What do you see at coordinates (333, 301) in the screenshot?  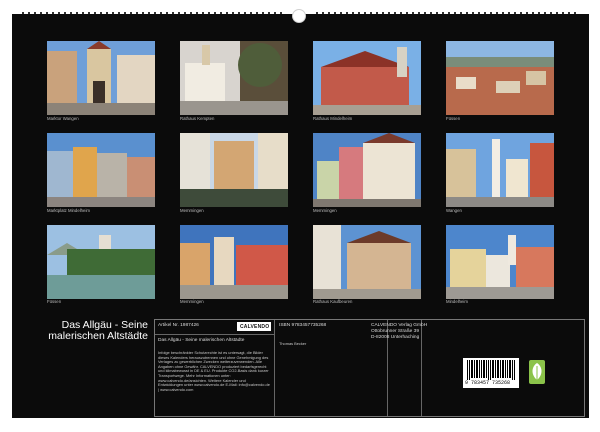 I see `photo-caption: Rathaus Kaufbeuren` at bounding box center [333, 301].